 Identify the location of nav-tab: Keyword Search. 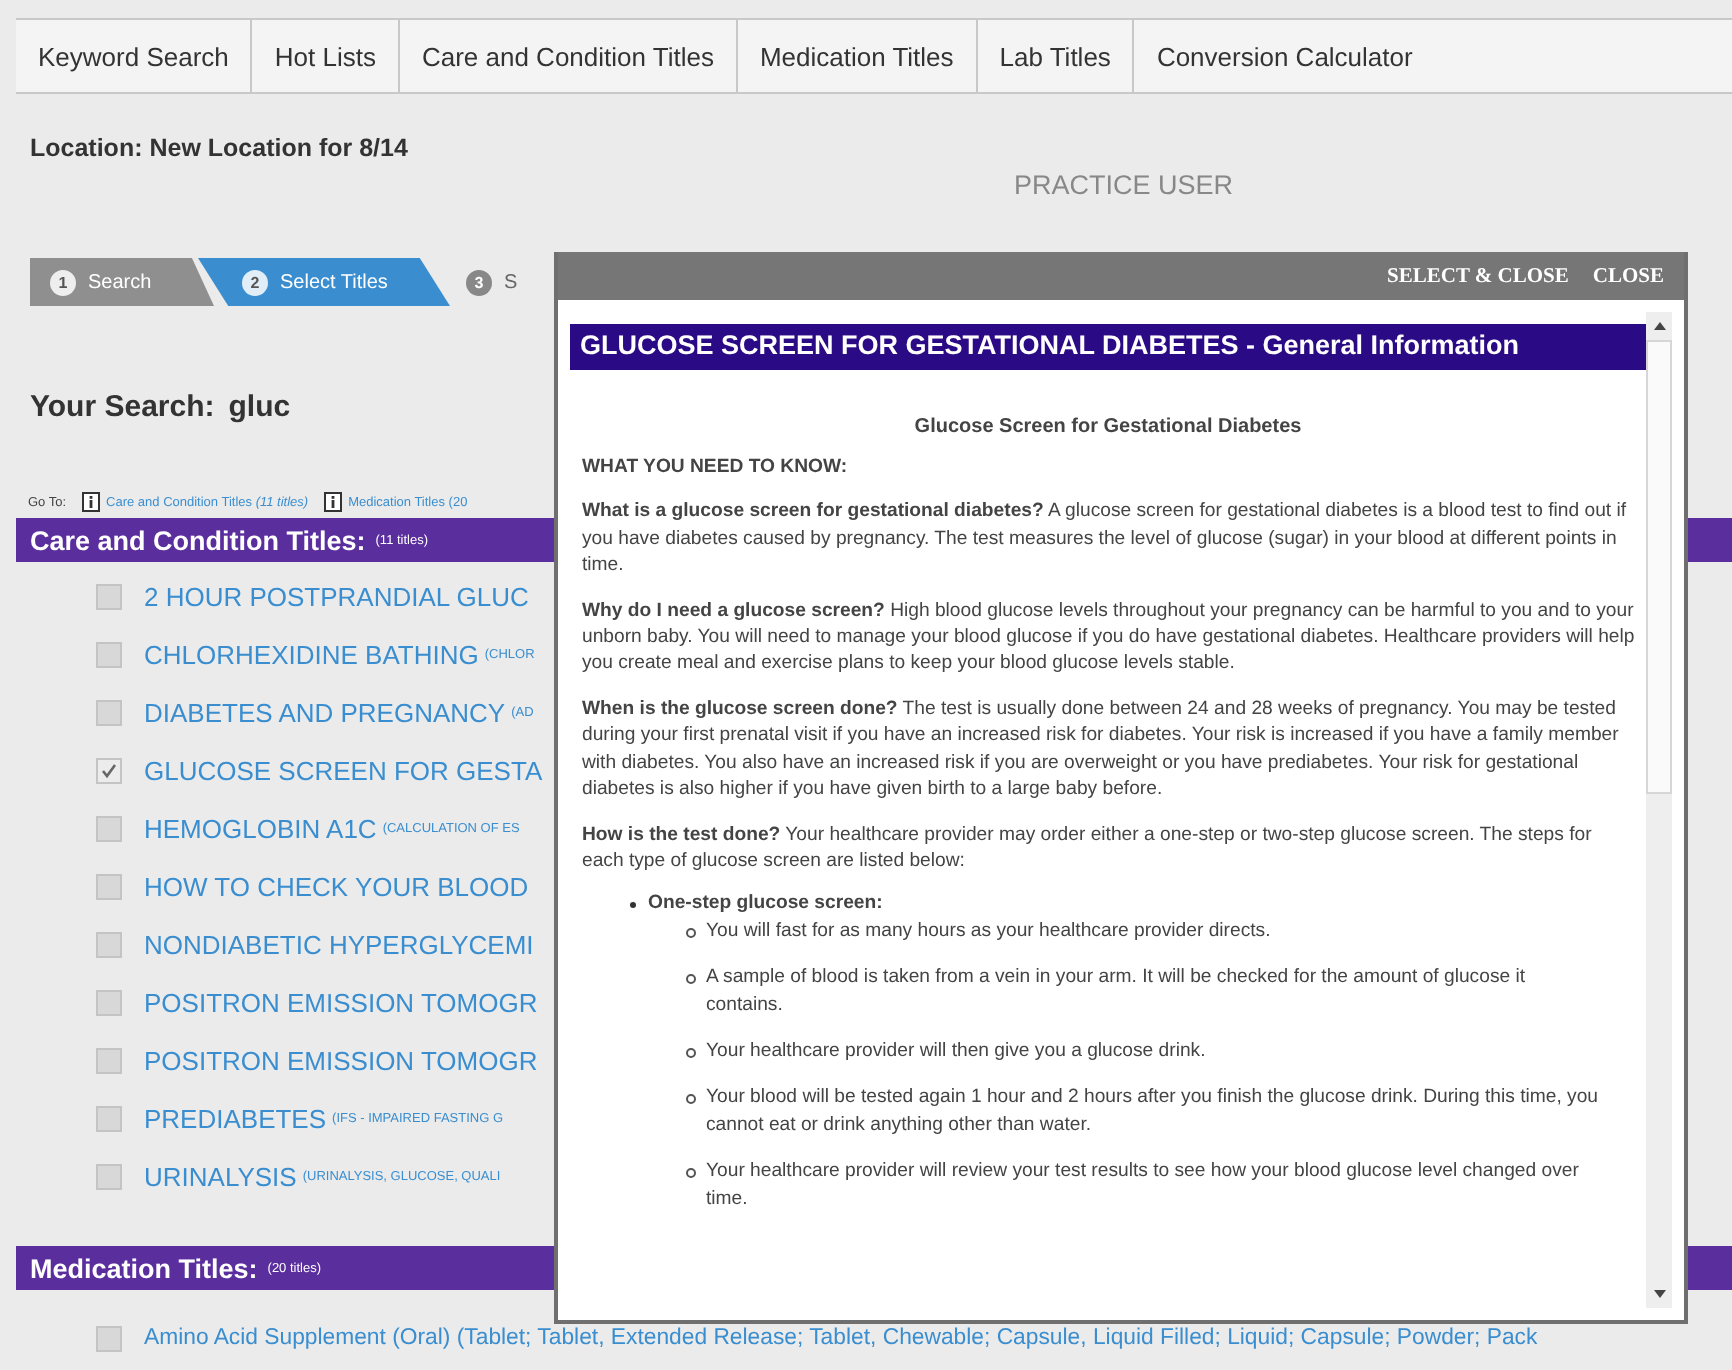
(134, 56).